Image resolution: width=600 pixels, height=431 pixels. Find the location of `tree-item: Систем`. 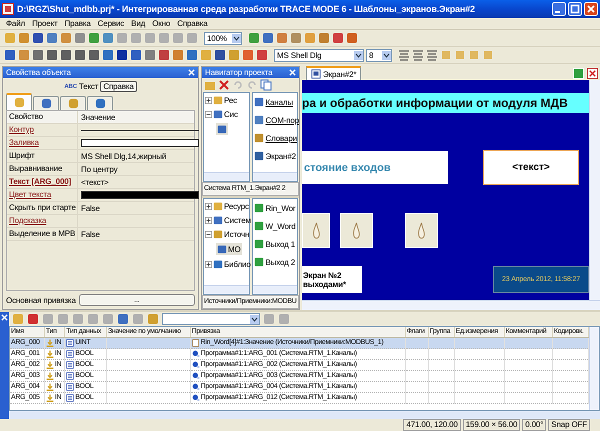

tree-item: Систем is located at coordinates (232, 220).